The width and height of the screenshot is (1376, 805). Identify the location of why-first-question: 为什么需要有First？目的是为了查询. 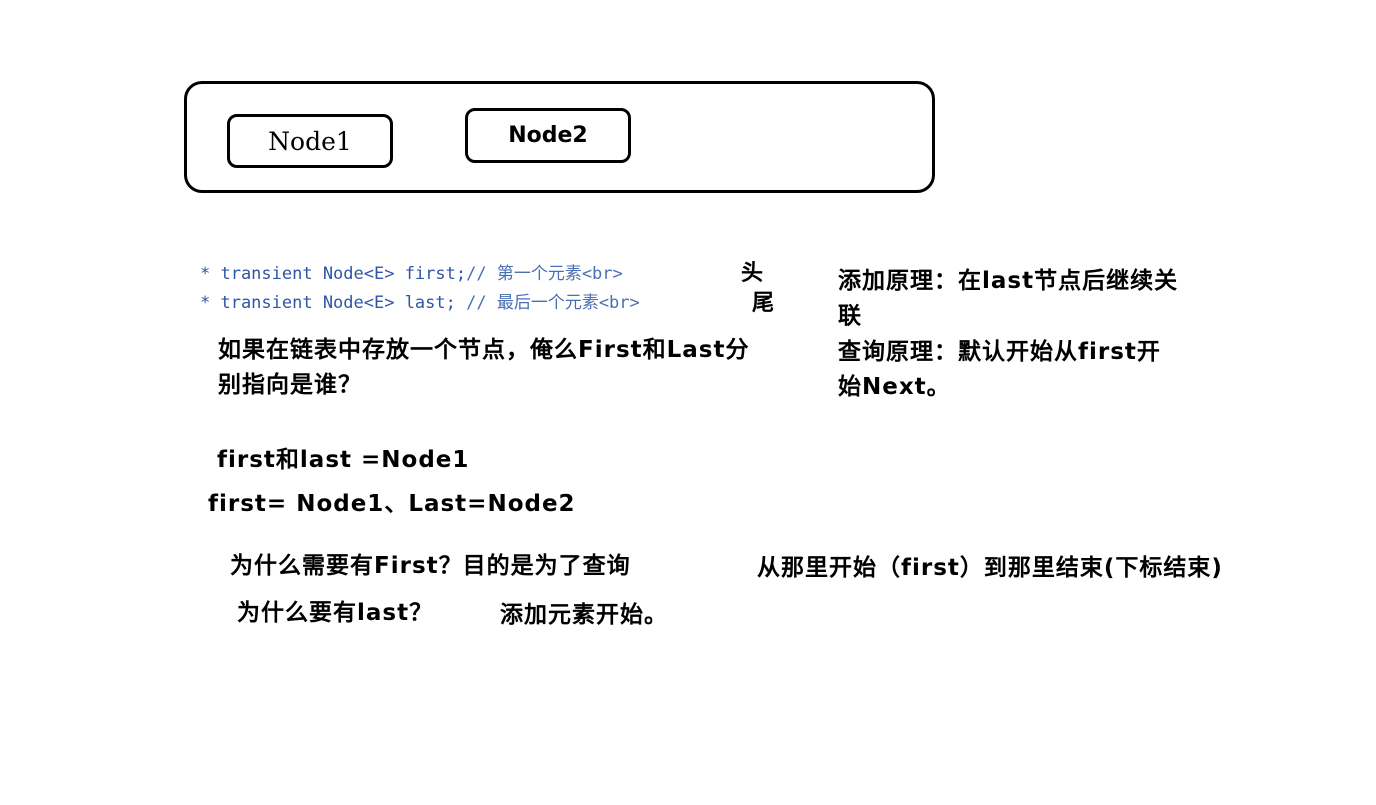
(430, 566).